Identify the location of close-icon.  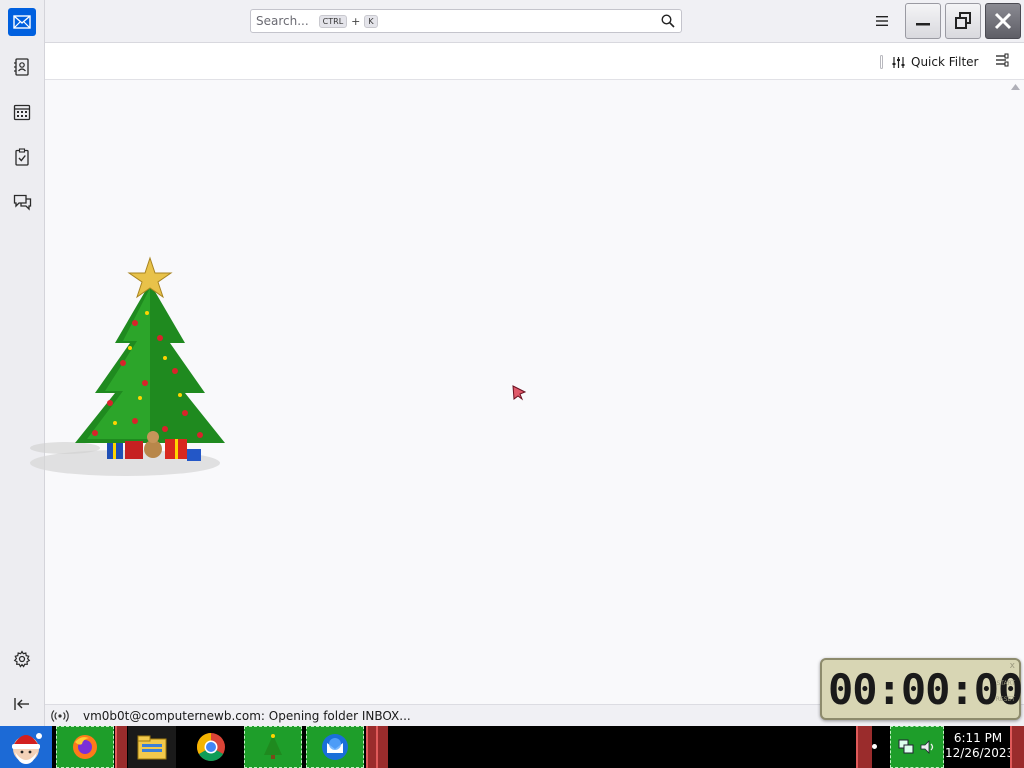
(1003, 21).